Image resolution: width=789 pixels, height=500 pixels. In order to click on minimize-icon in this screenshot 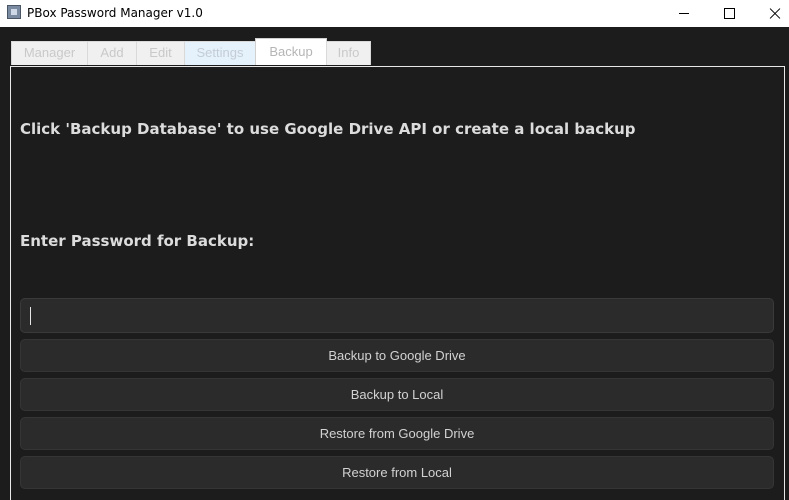, I will do `click(684, 13)`.